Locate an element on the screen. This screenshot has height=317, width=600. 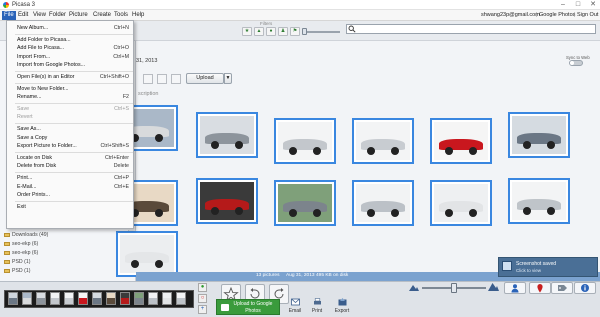
disk-size: 495 KB on disk is located at coordinates (332, 275).